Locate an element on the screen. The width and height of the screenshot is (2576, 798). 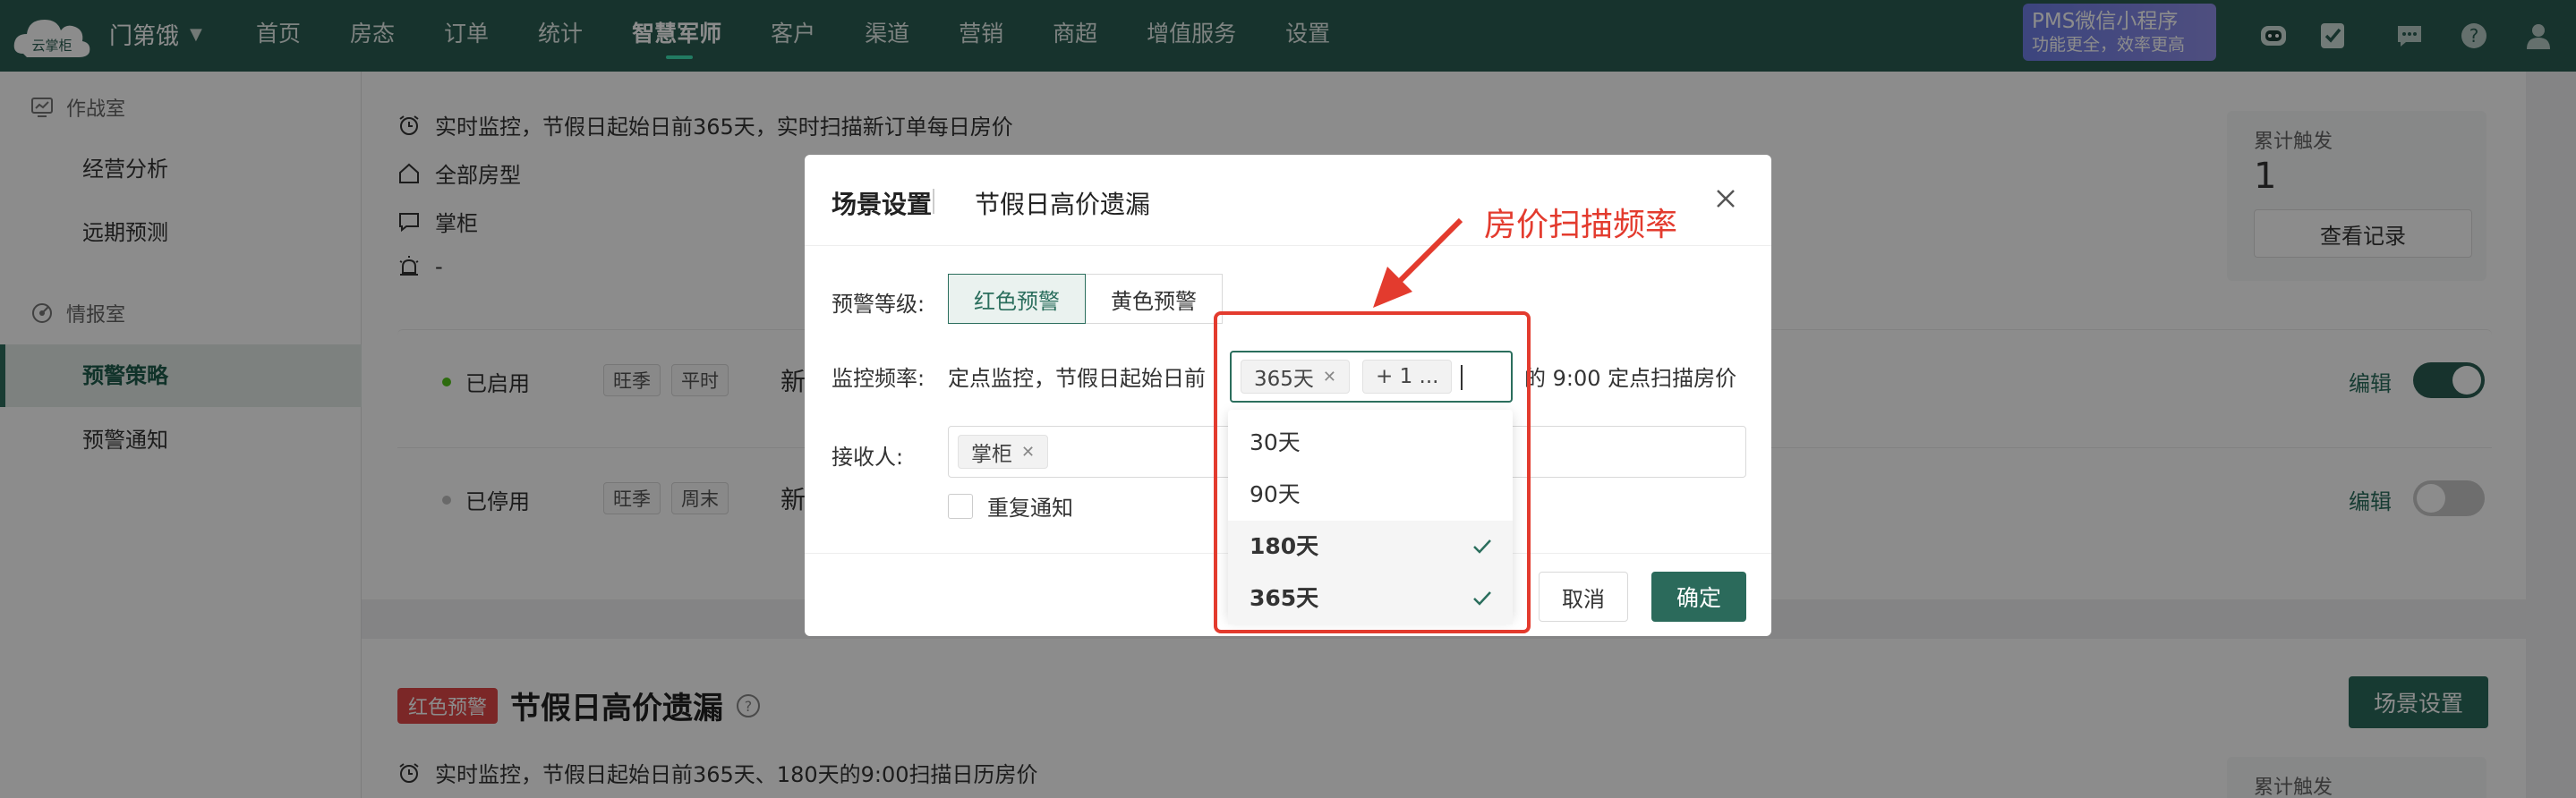
repeat-notify-row: 重复通知 is located at coordinates (1010, 506).